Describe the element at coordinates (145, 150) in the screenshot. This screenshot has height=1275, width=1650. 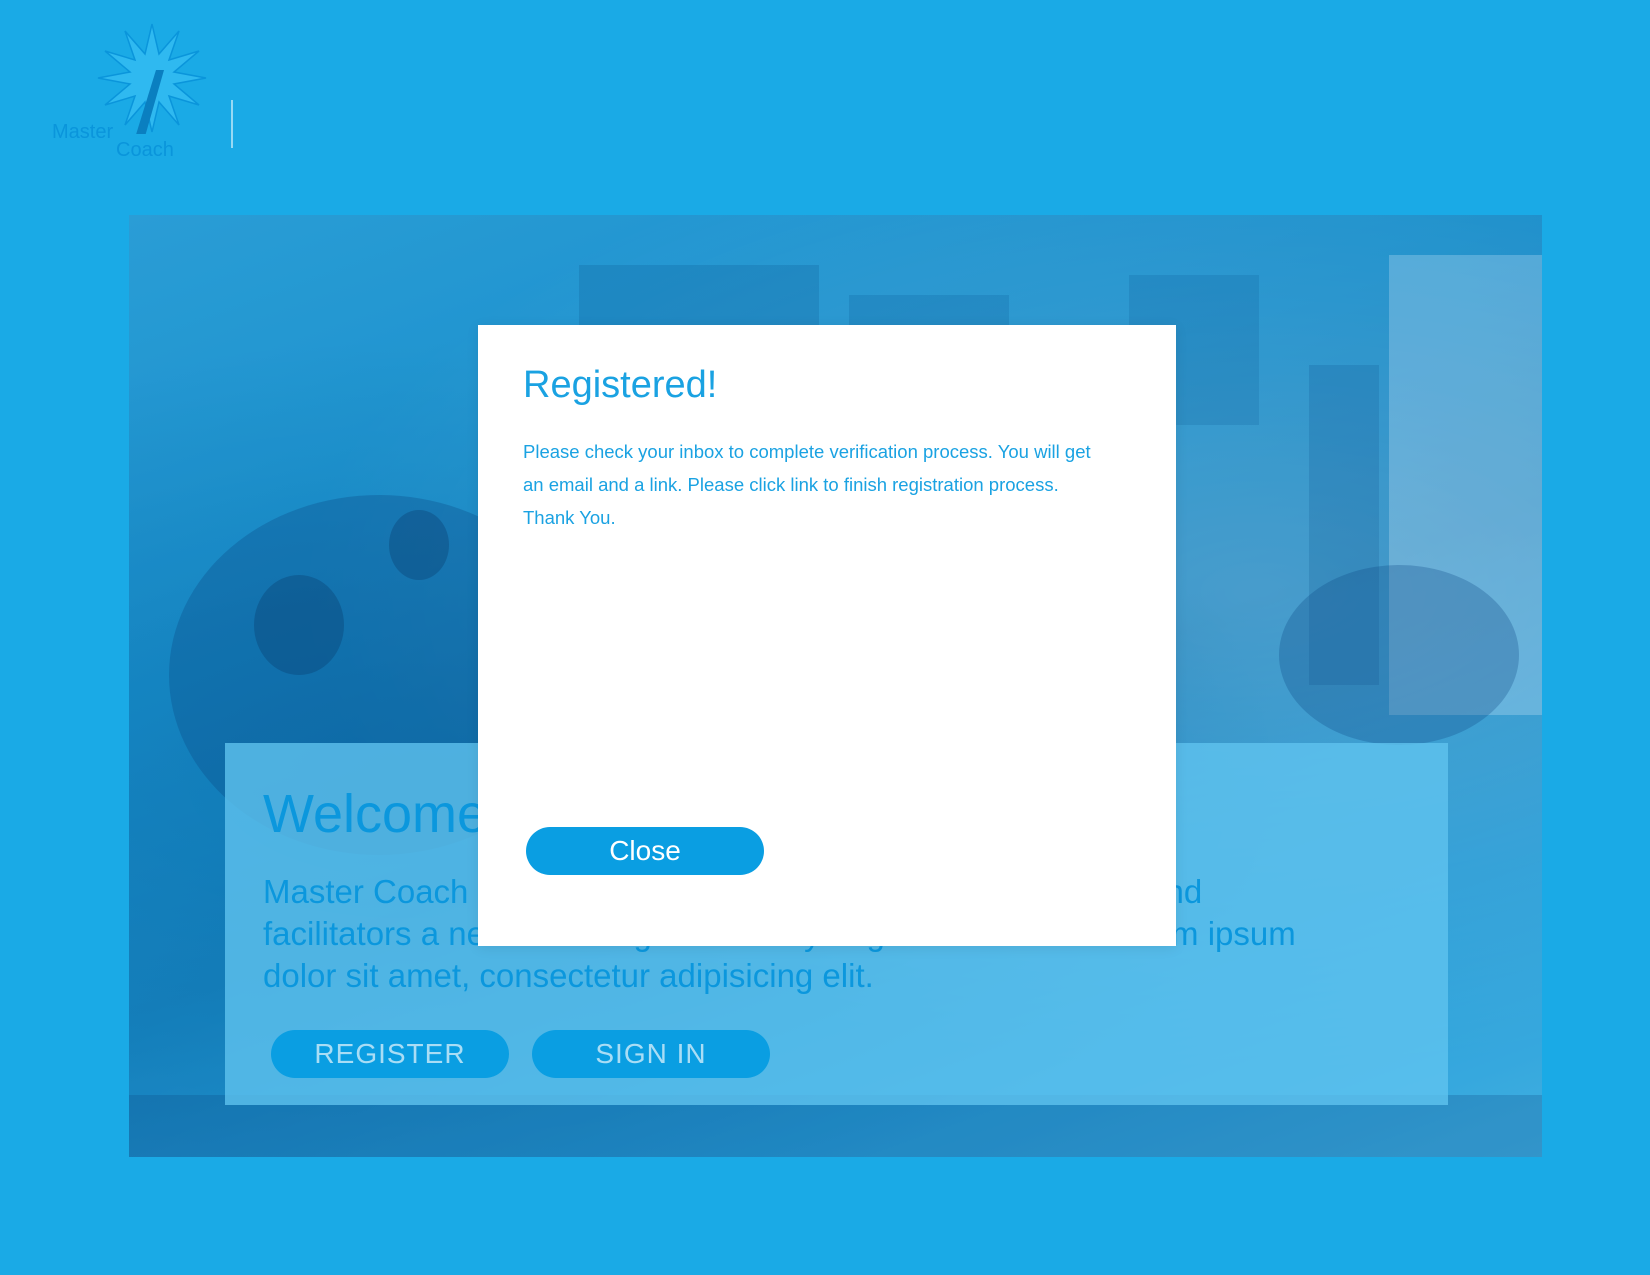
I see `logo-text-coach: Coach` at that location.